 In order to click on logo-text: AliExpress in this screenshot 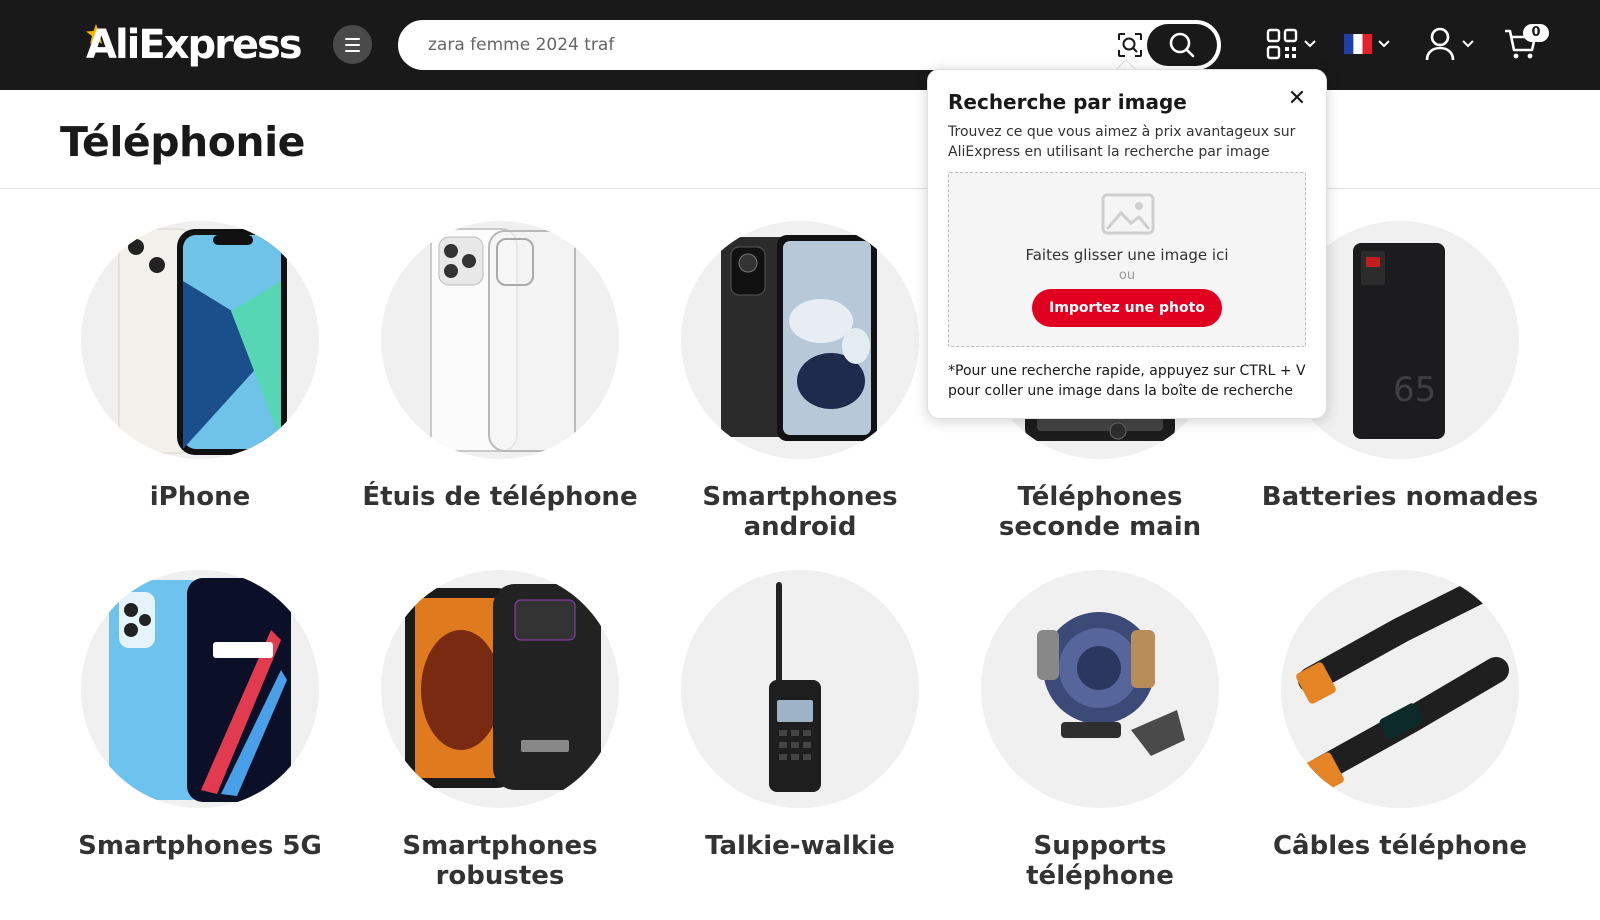, I will do `click(194, 45)`.